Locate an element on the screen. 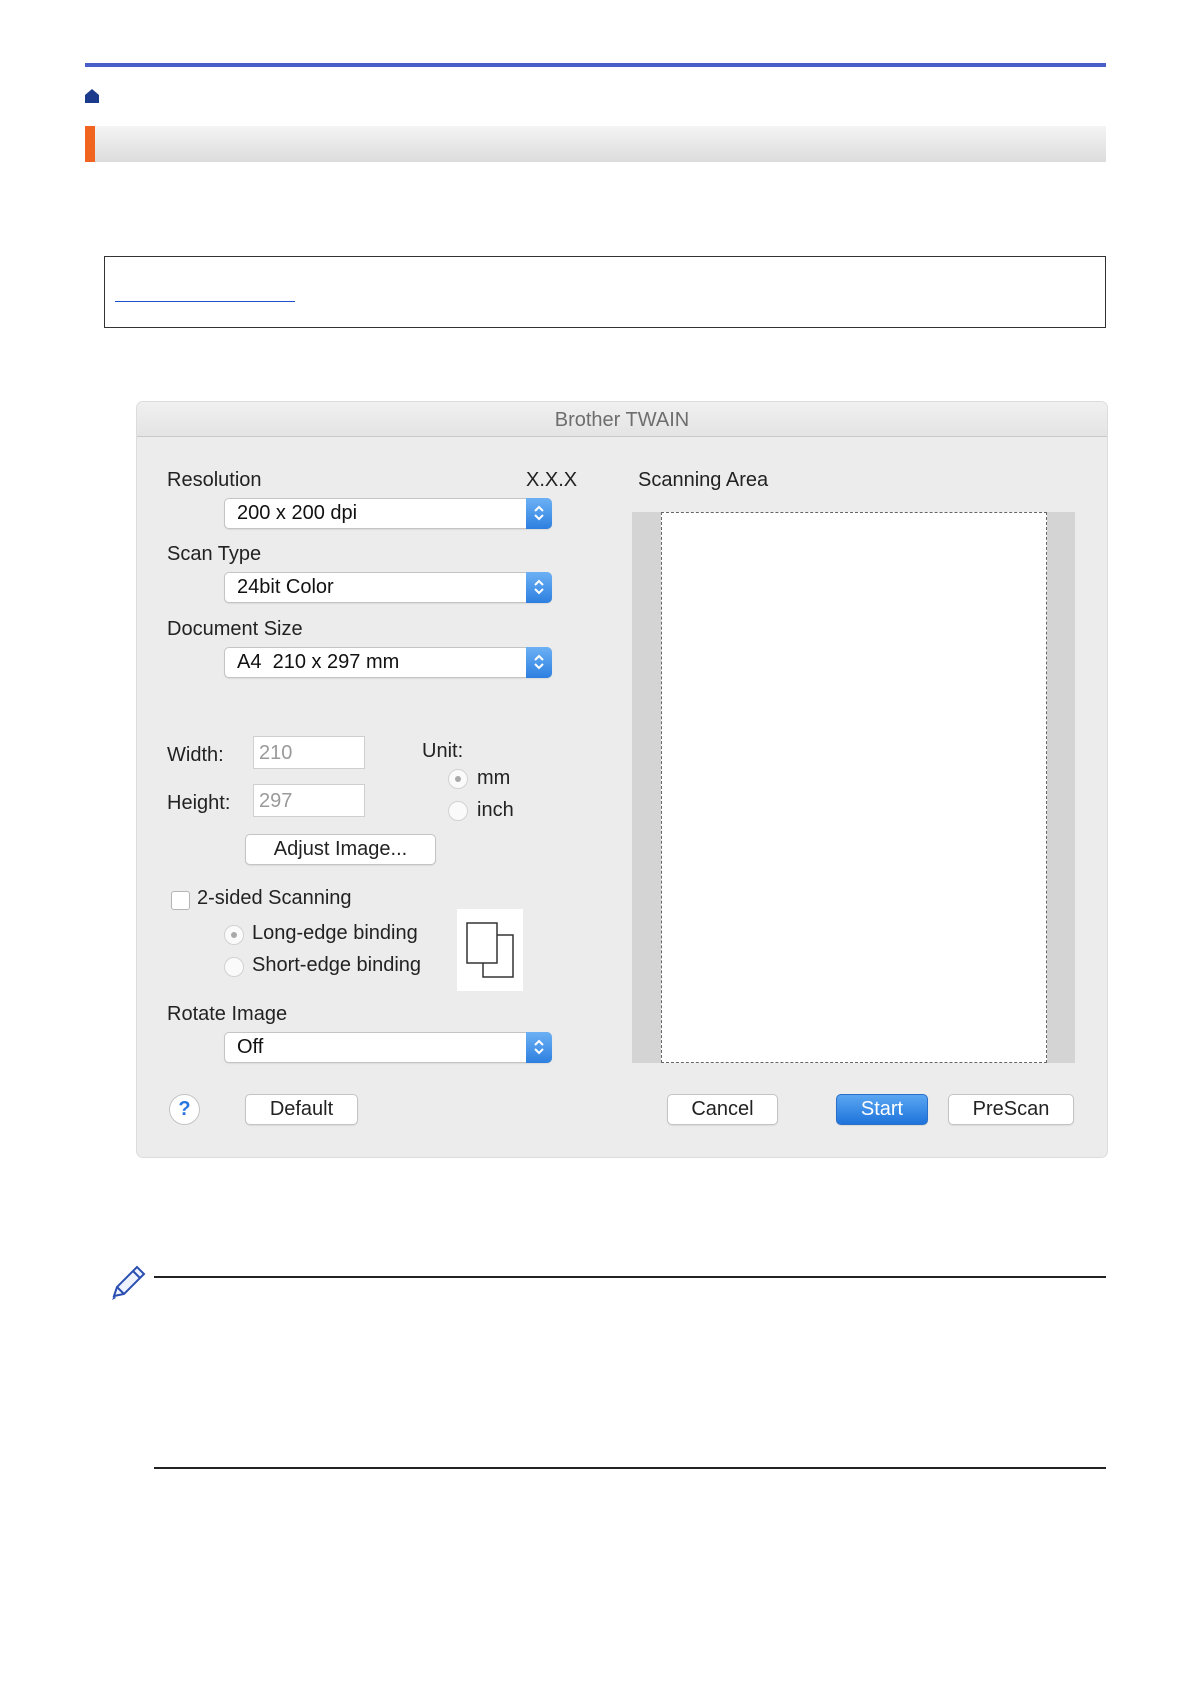  default-button: Default is located at coordinates (301, 1109).